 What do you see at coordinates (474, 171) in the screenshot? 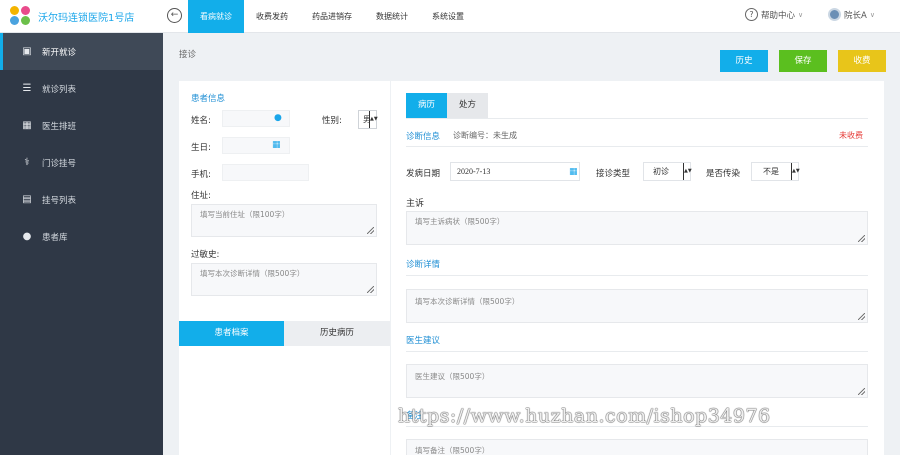
I see `onset-date-value: 2020-7-13` at bounding box center [474, 171].